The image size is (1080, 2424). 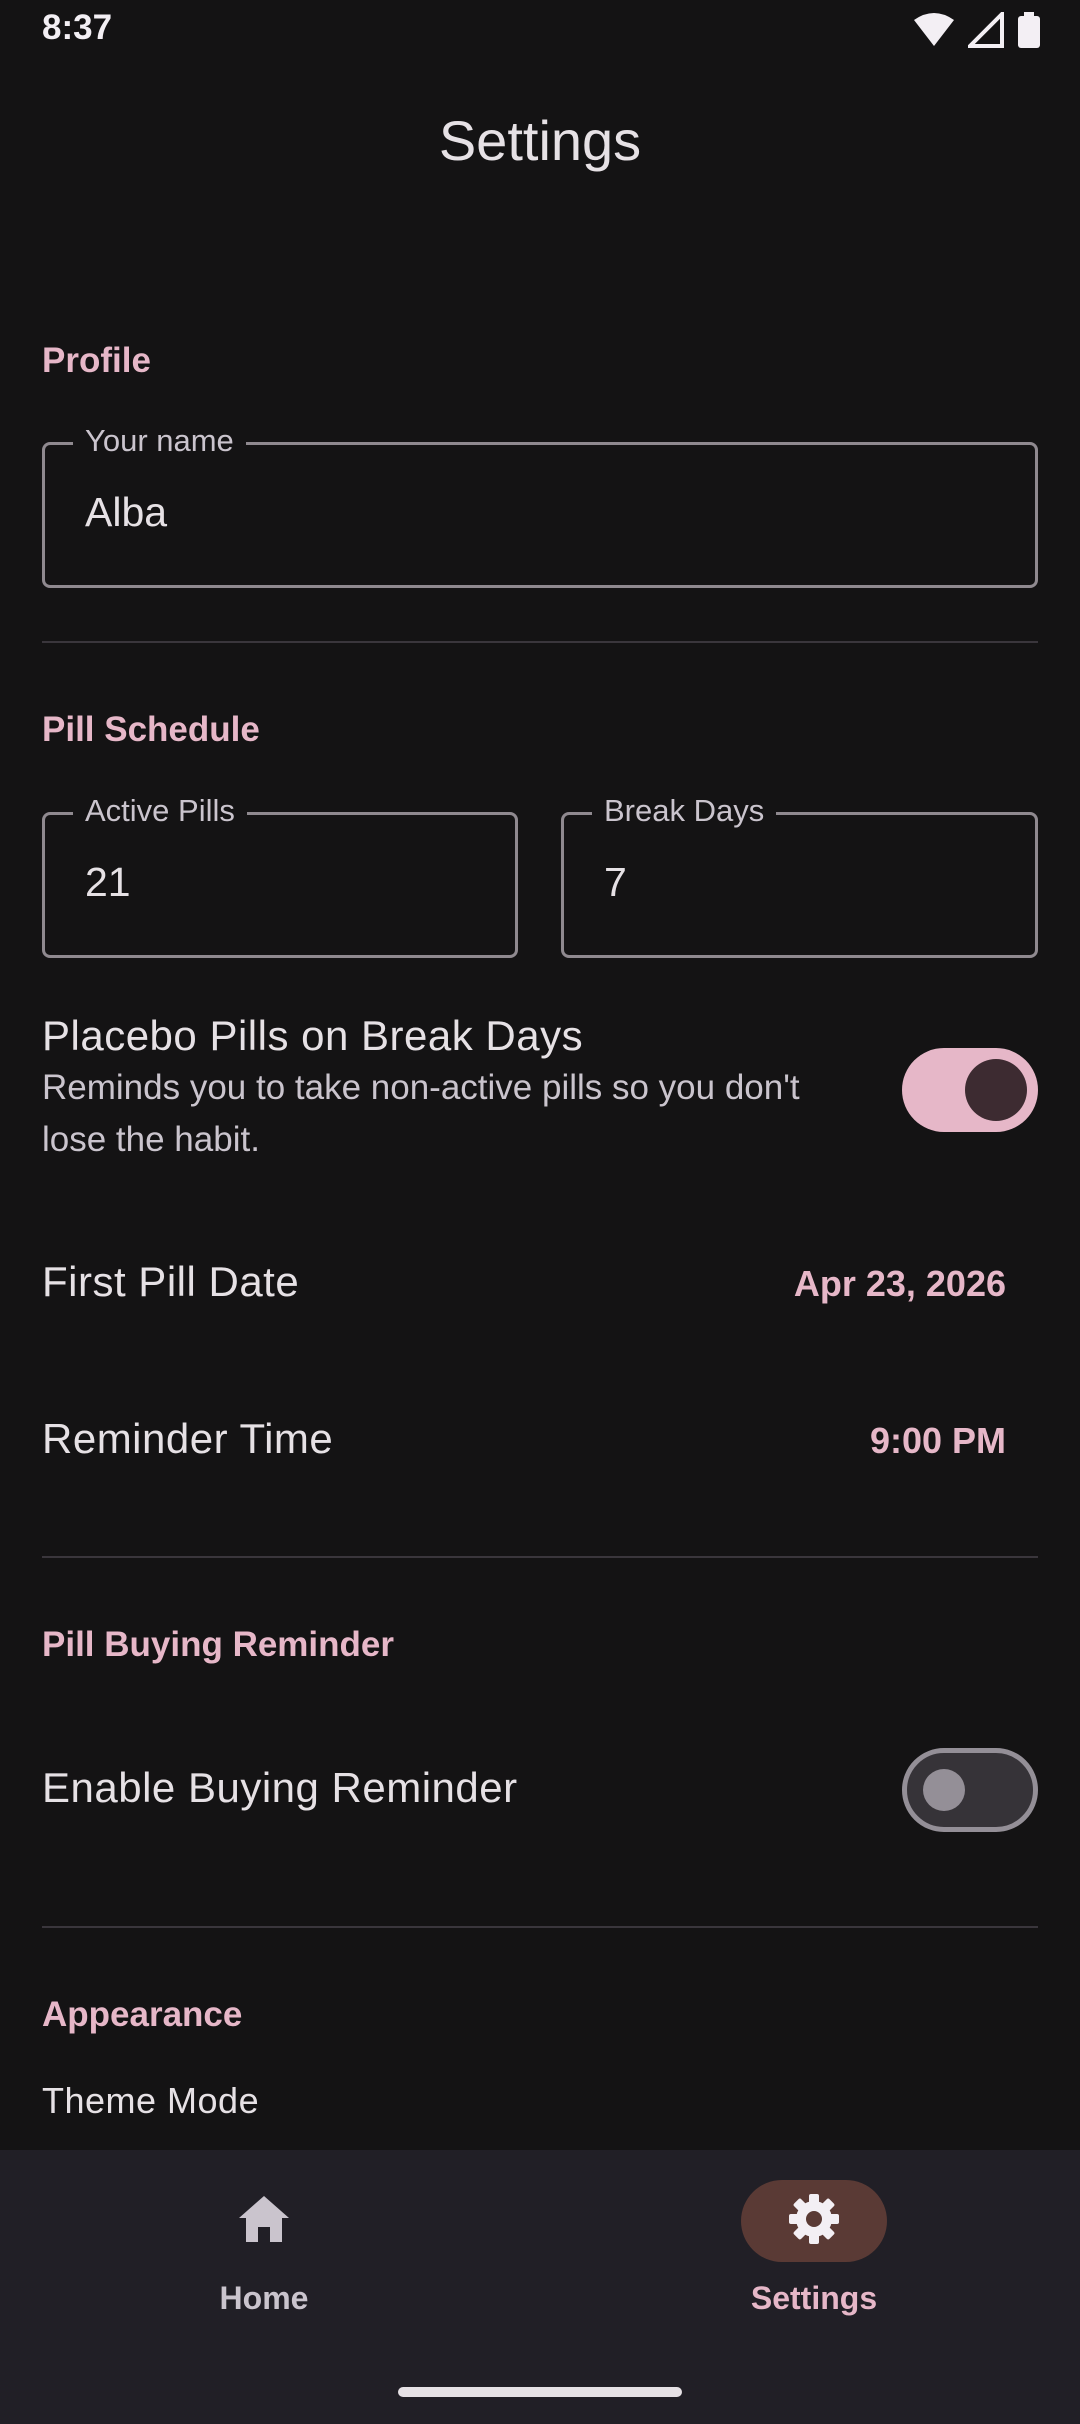 What do you see at coordinates (684, 811) in the screenshot?
I see `break-days-label: Break Days` at bounding box center [684, 811].